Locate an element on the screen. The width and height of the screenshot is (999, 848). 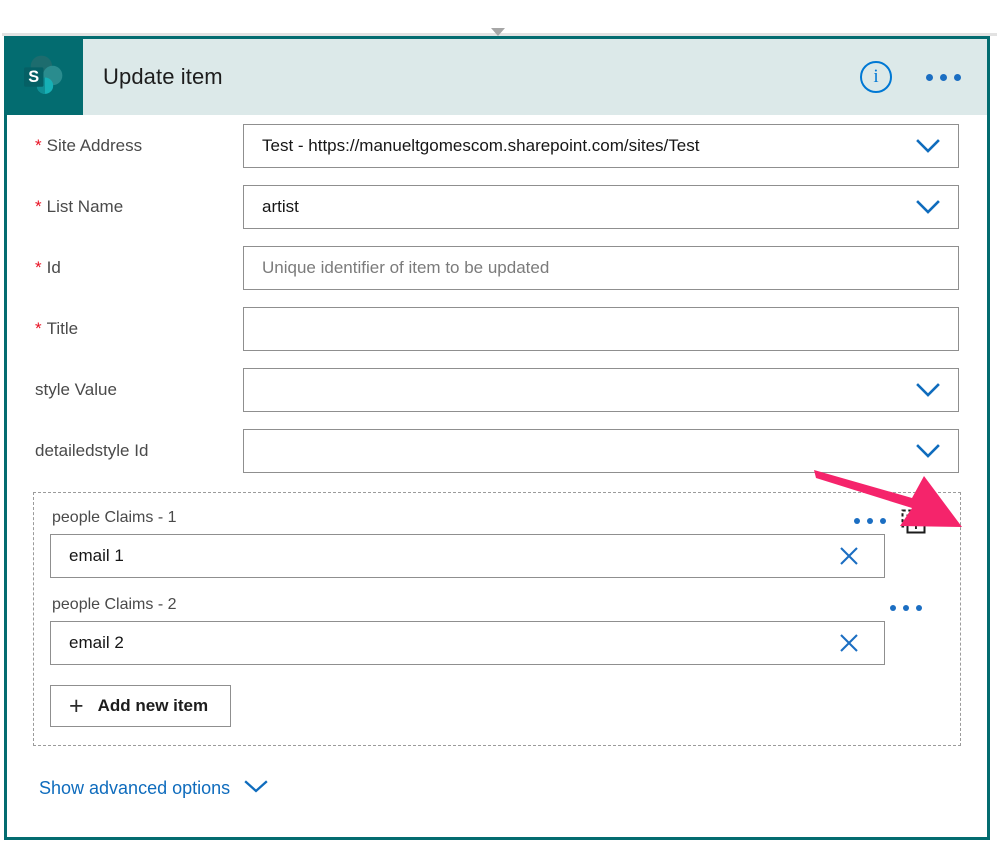
detailedstyle-id-input is located at coordinates (601, 450).